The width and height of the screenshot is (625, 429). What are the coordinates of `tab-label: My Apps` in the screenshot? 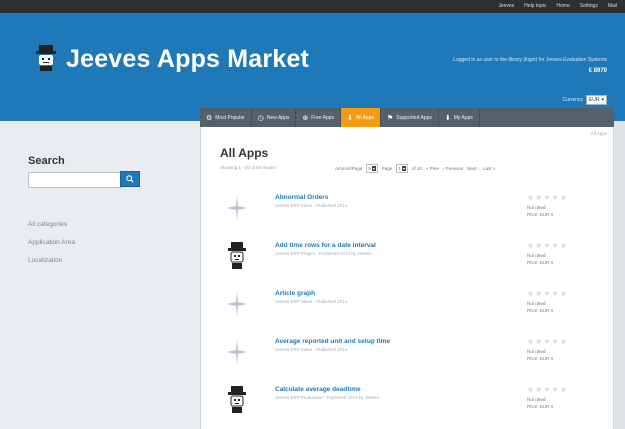 It's located at (463, 117).